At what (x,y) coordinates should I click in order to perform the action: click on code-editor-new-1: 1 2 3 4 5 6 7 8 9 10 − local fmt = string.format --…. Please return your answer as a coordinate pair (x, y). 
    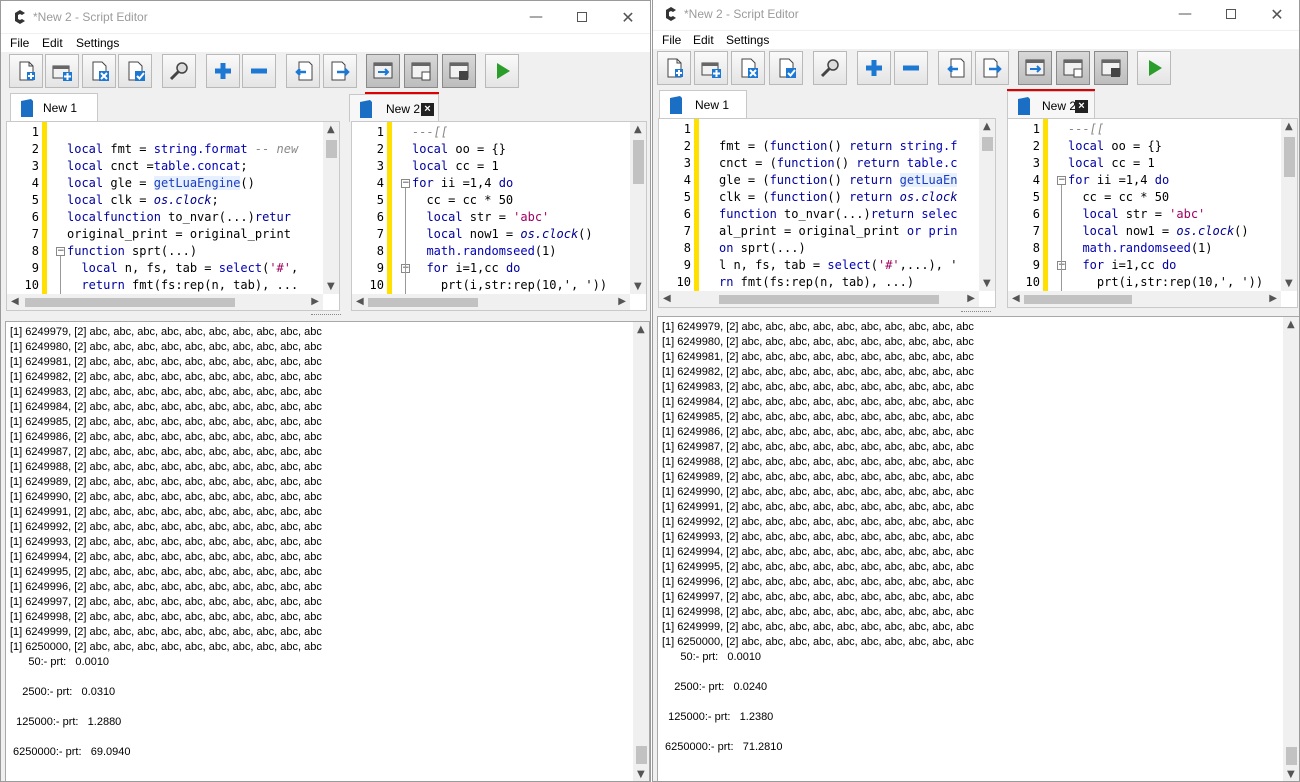
    Looking at the image, I should click on (173, 216).